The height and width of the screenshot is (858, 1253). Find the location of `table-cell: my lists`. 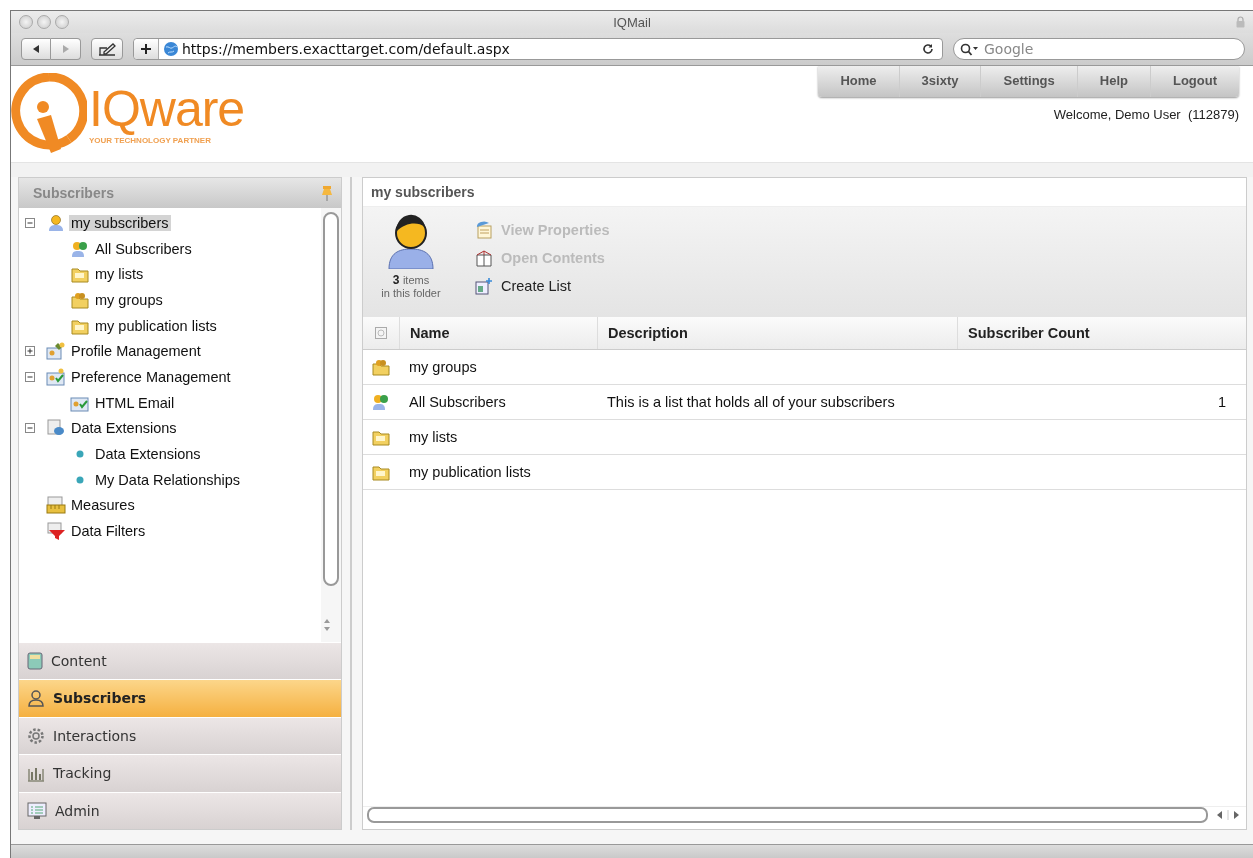

table-cell: my lists is located at coordinates (433, 437).